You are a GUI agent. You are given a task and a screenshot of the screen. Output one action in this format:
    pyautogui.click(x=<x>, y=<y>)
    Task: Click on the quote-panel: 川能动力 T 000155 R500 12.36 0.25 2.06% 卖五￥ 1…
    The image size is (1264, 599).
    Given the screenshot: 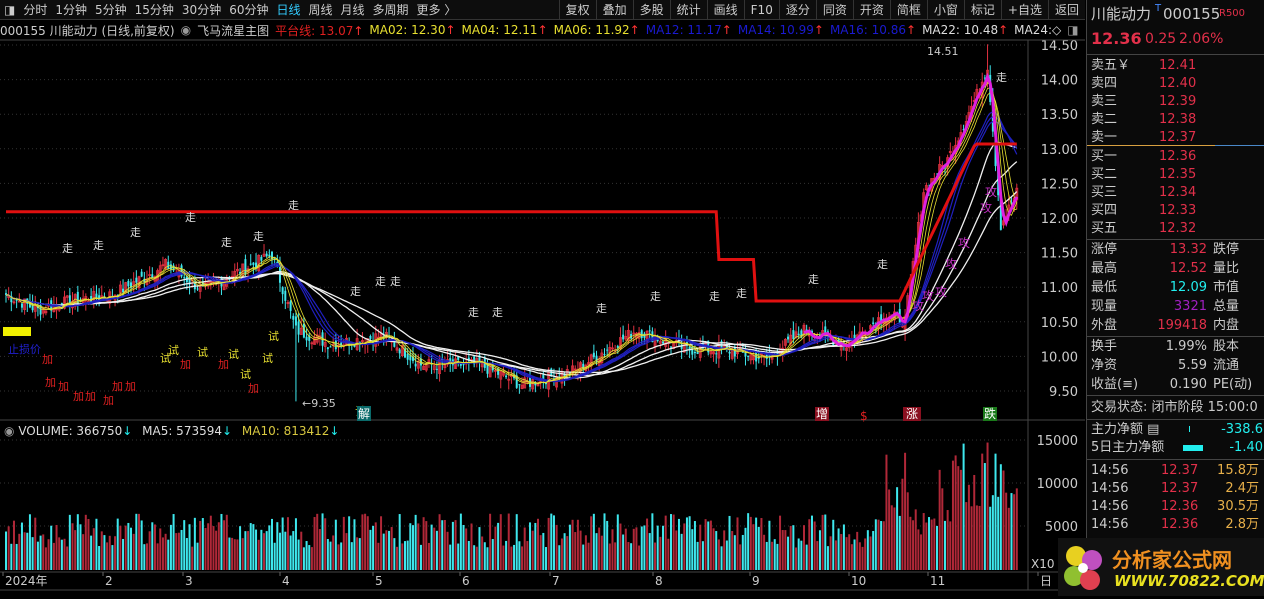 What is the action you would take?
    pyautogui.click(x=1175, y=298)
    